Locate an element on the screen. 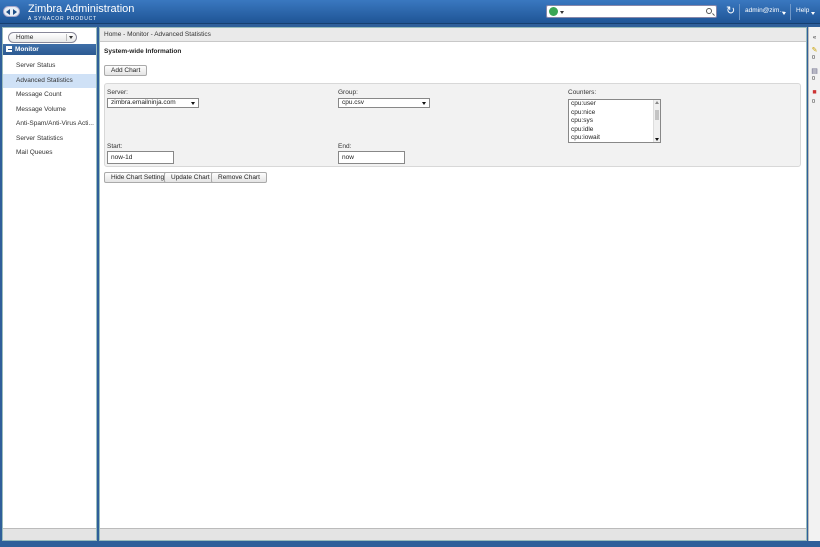  search-input is located at coordinates (631, 11).